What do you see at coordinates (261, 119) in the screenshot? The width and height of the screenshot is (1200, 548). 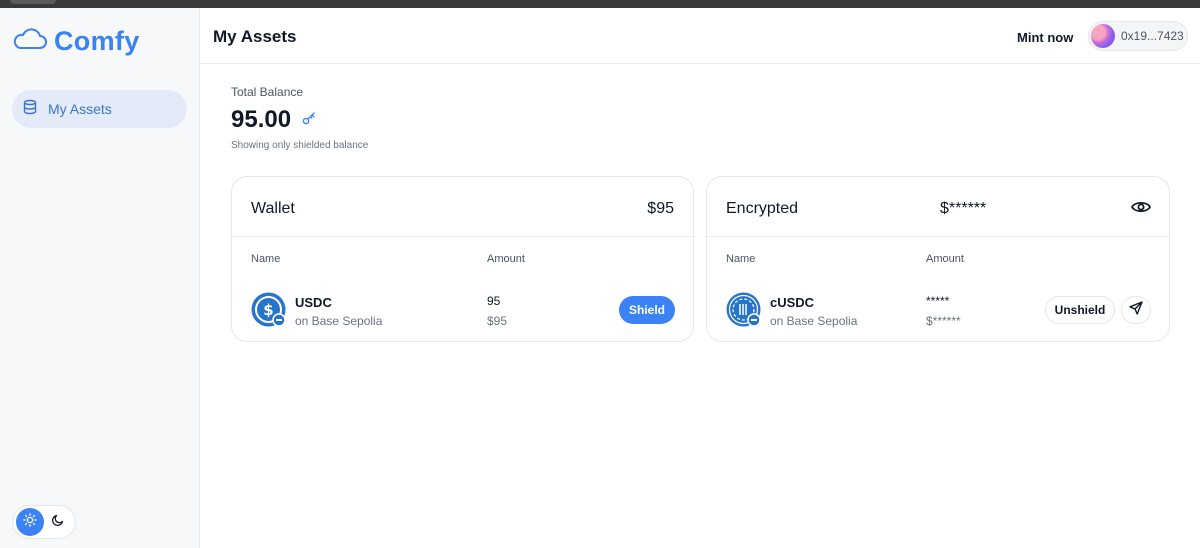 I see `total-balance-value: 95.00` at bounding box center [261, 119].